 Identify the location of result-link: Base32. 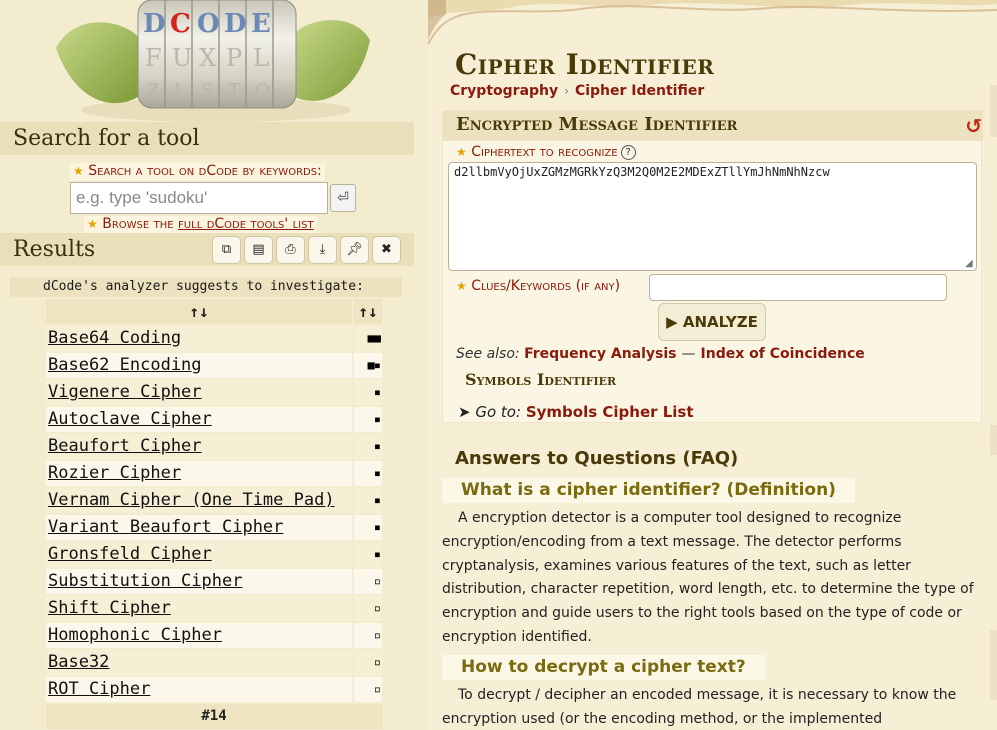
(78, 662).